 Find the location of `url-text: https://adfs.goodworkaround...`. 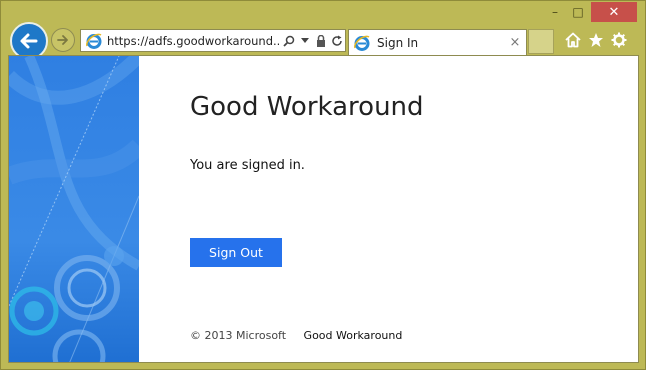

url-text: https://adfs.goodworkaround... is located at coordinates (193, 41).